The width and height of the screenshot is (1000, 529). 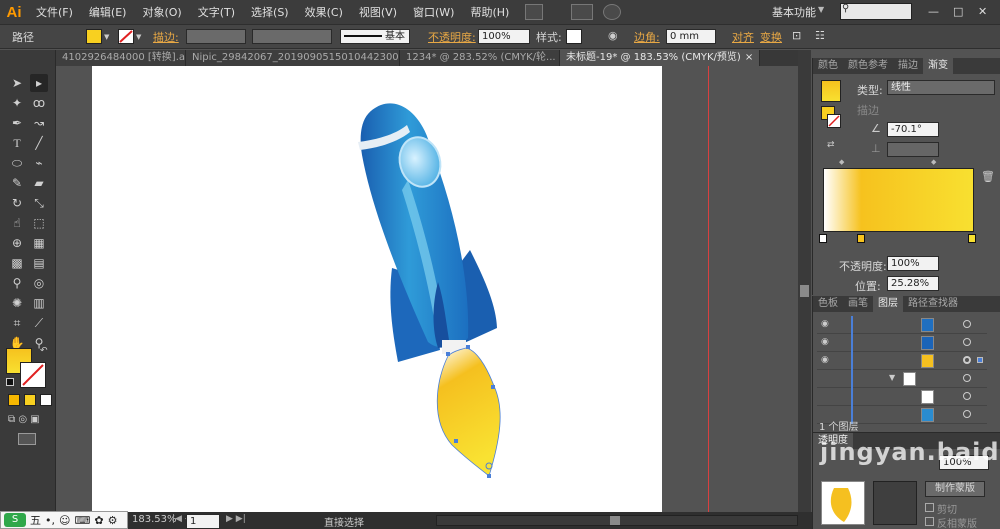 I want to click on gpu-performance-icon, so click(x=612, y=12).